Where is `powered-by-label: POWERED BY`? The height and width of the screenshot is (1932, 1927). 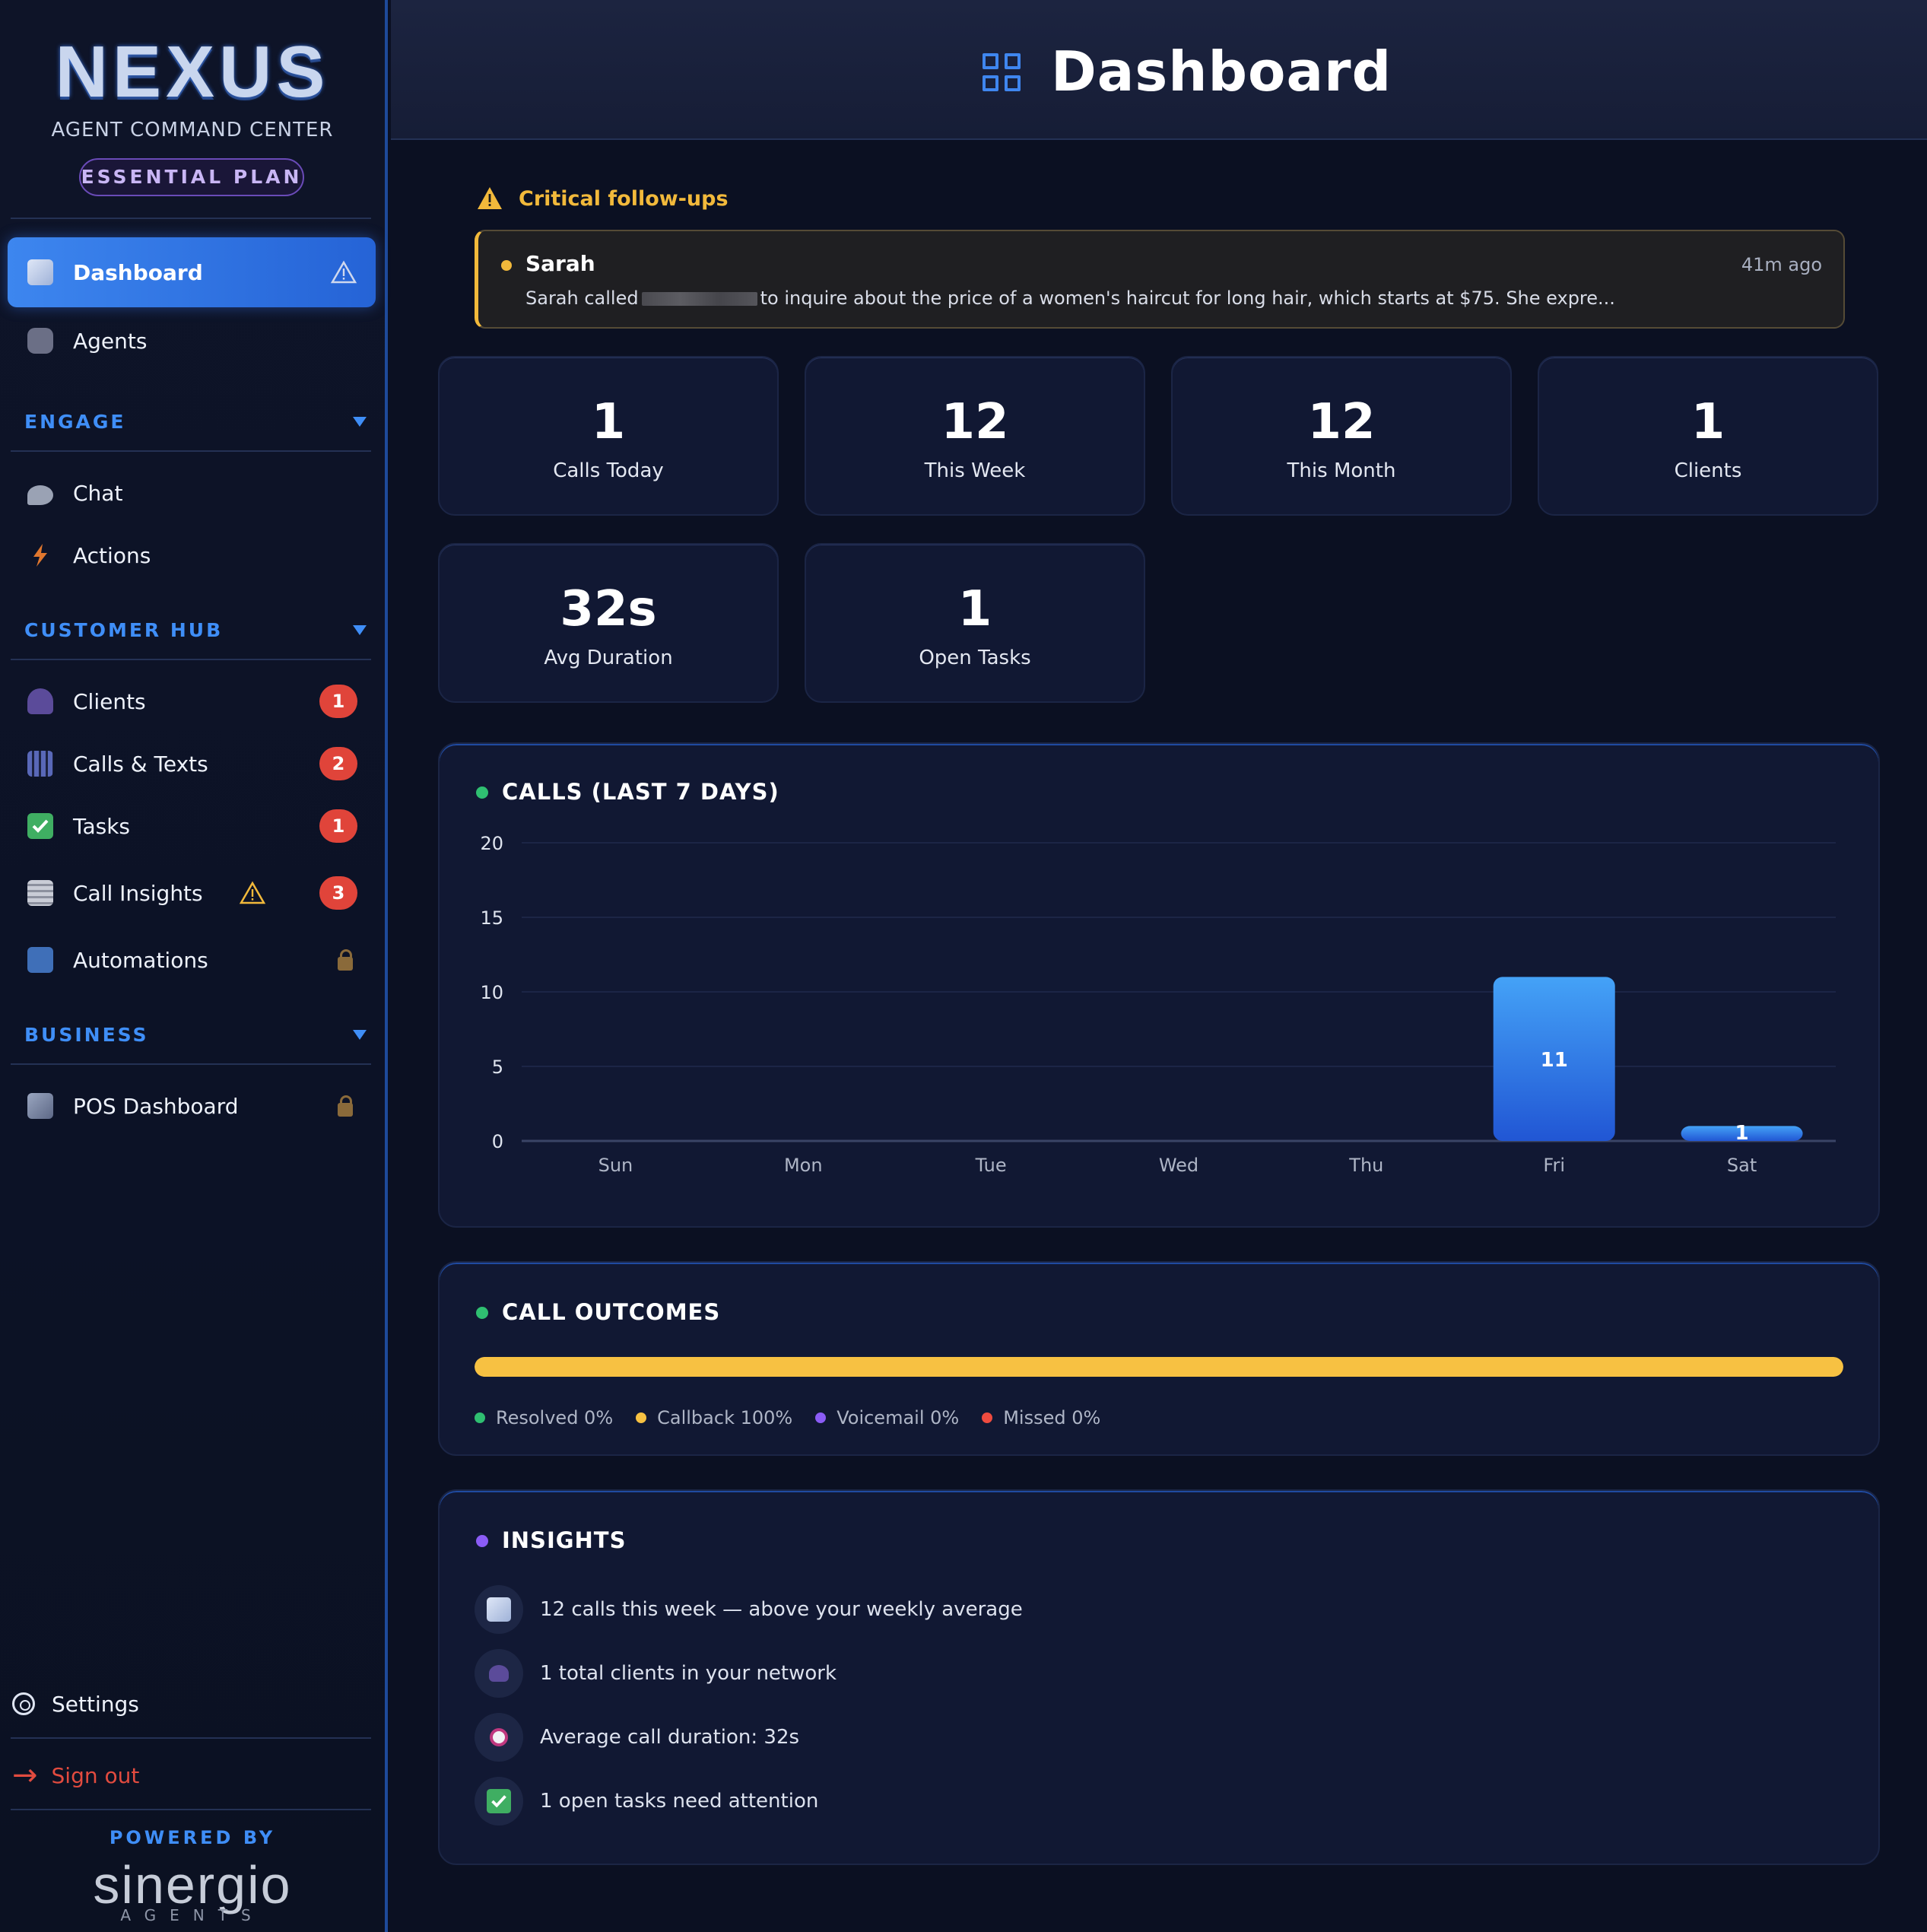 powered-by-label: POWERED BY is located at coordinates (192, 1837).